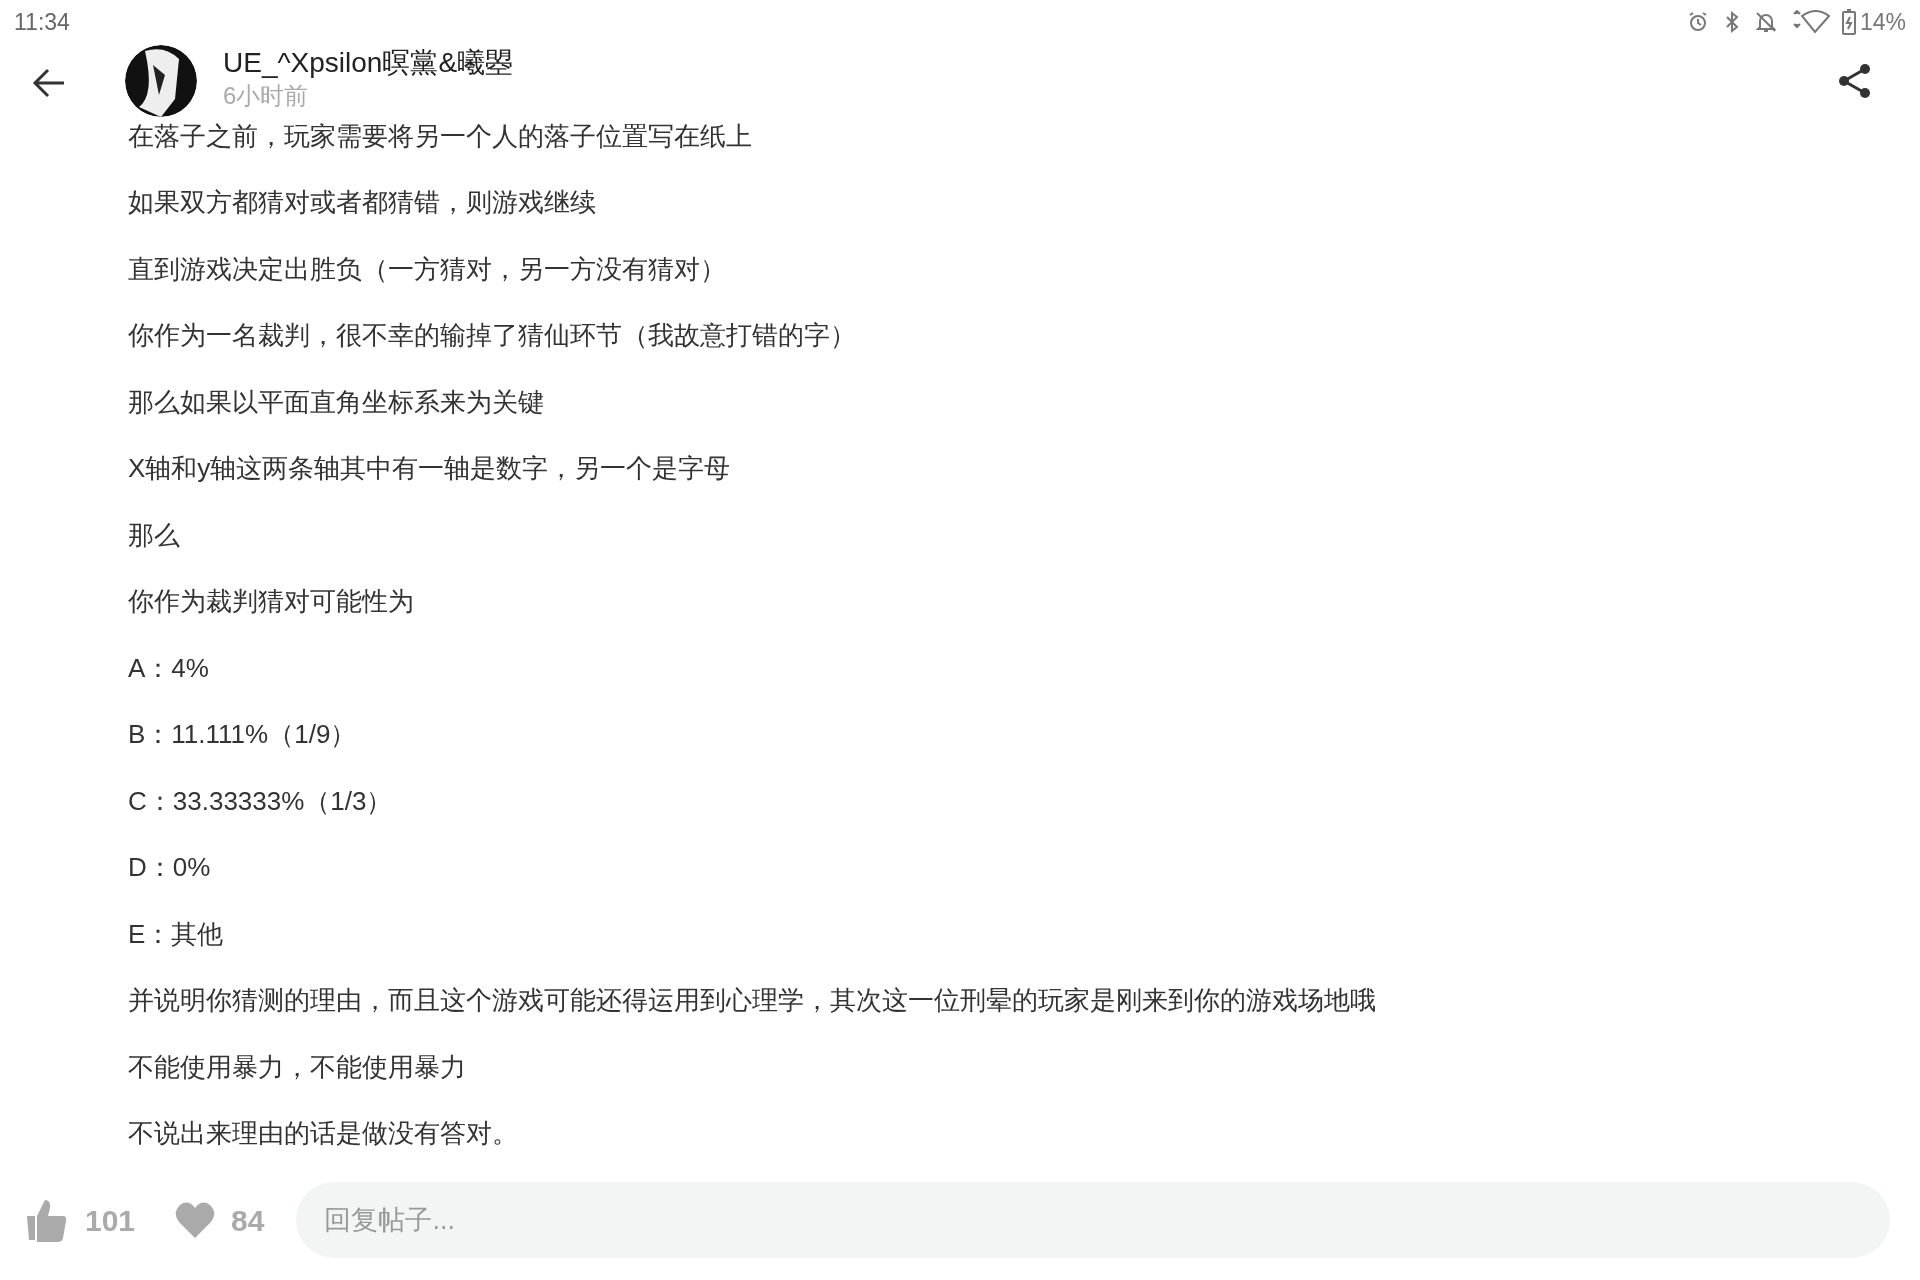 The height and width of the screenshot is (1280, 1920). What do you see at coordinates (1882, 22) in the screenshot?
I see `battery-percentage: 14%` at bounding box center [1882, 22].